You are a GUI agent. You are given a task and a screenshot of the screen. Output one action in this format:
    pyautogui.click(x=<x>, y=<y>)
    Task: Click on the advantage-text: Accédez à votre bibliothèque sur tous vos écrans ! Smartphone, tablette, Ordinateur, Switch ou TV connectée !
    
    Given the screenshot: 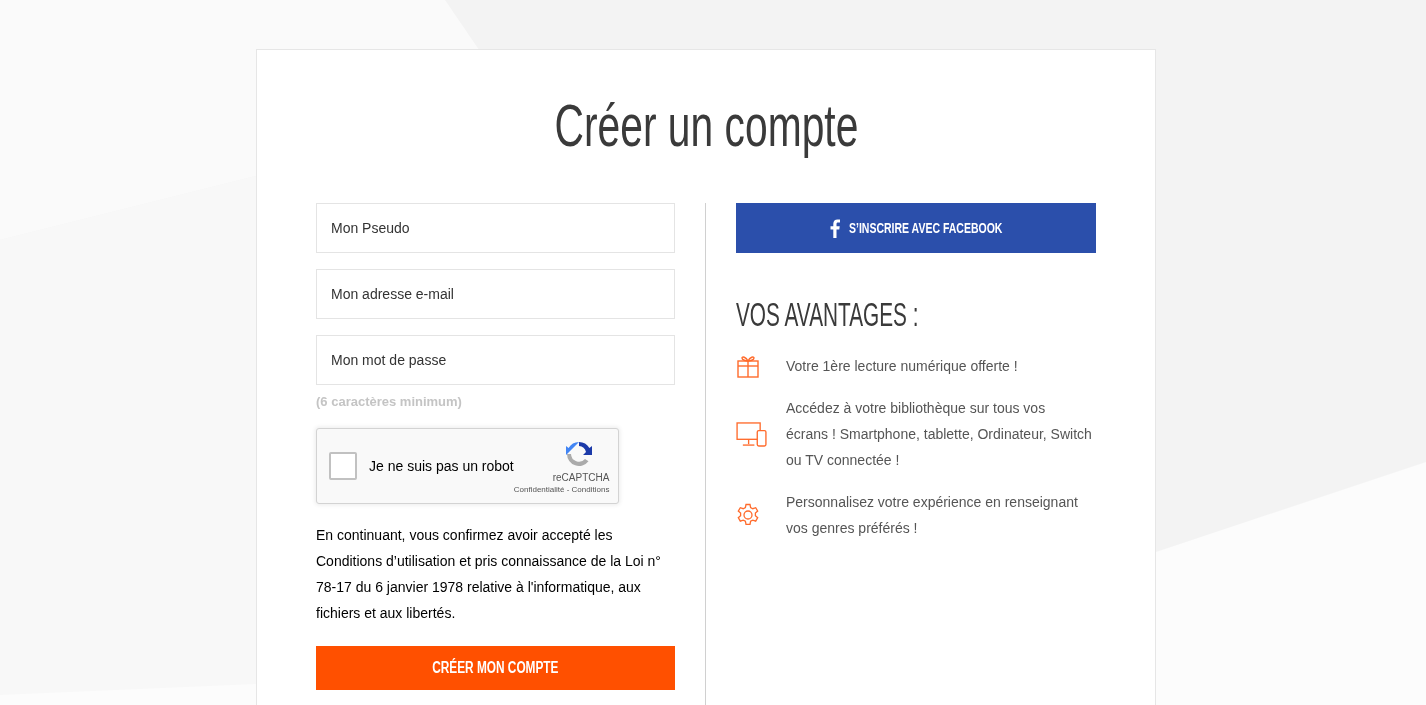 What is the action you would take?
    pyautogui.click(x=939, y=434)
    